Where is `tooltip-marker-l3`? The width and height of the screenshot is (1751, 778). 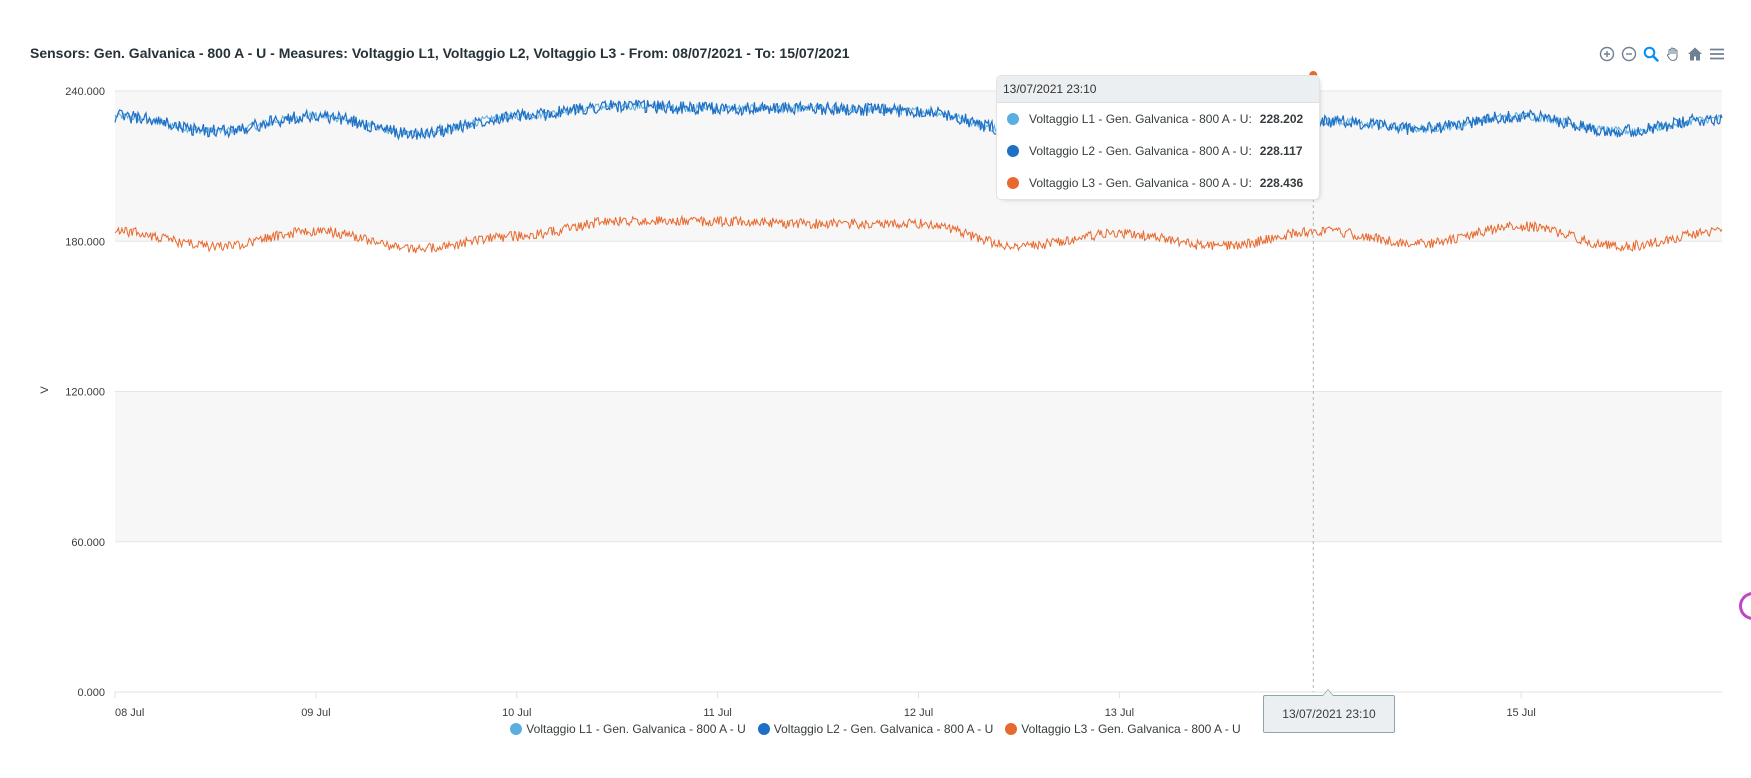 tooltip-marker-l3 is located at coordinates (1013, 183).